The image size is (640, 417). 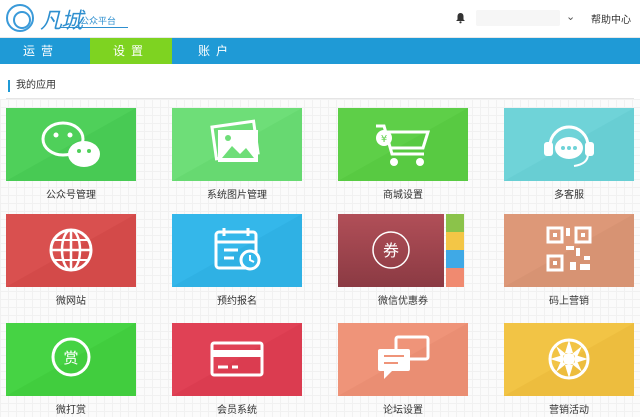 What do you see at coordinates (71, 410) in the screenshot?
I see `app-label: 微打赏` at bounding box center [71, 410].